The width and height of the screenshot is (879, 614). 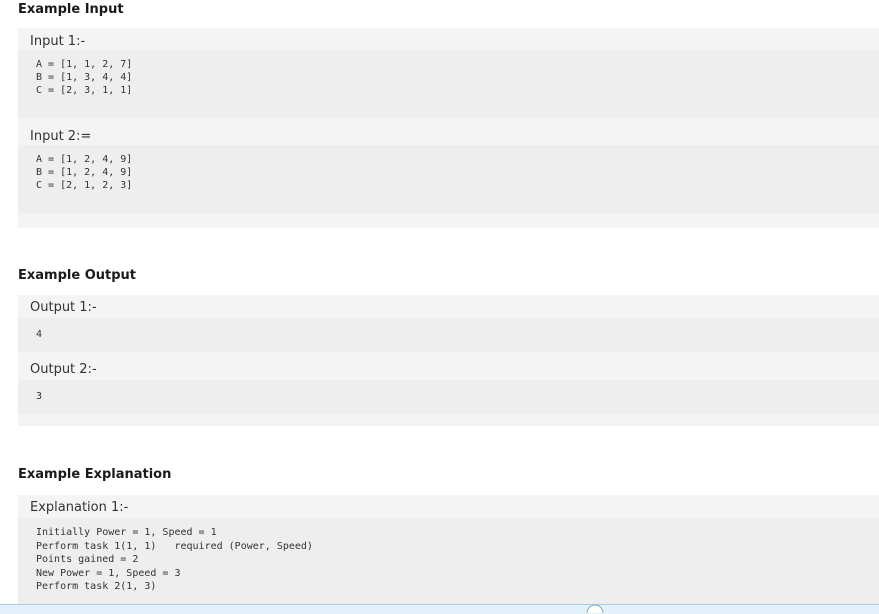 I want to click on output-1-label: Output 1:-, so click(x=63, y=307).